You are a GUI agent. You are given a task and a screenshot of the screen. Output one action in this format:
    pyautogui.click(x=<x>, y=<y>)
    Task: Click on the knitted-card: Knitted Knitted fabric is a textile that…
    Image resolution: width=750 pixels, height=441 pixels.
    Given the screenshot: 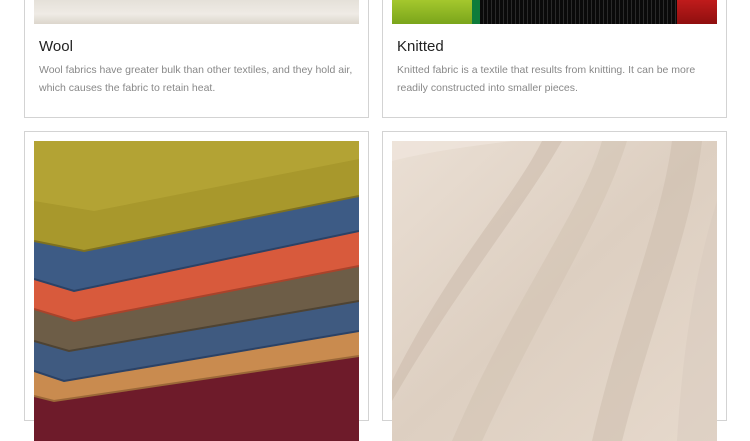 What is the action you would take?
    pyautogui.click(x=554, y=59)
    